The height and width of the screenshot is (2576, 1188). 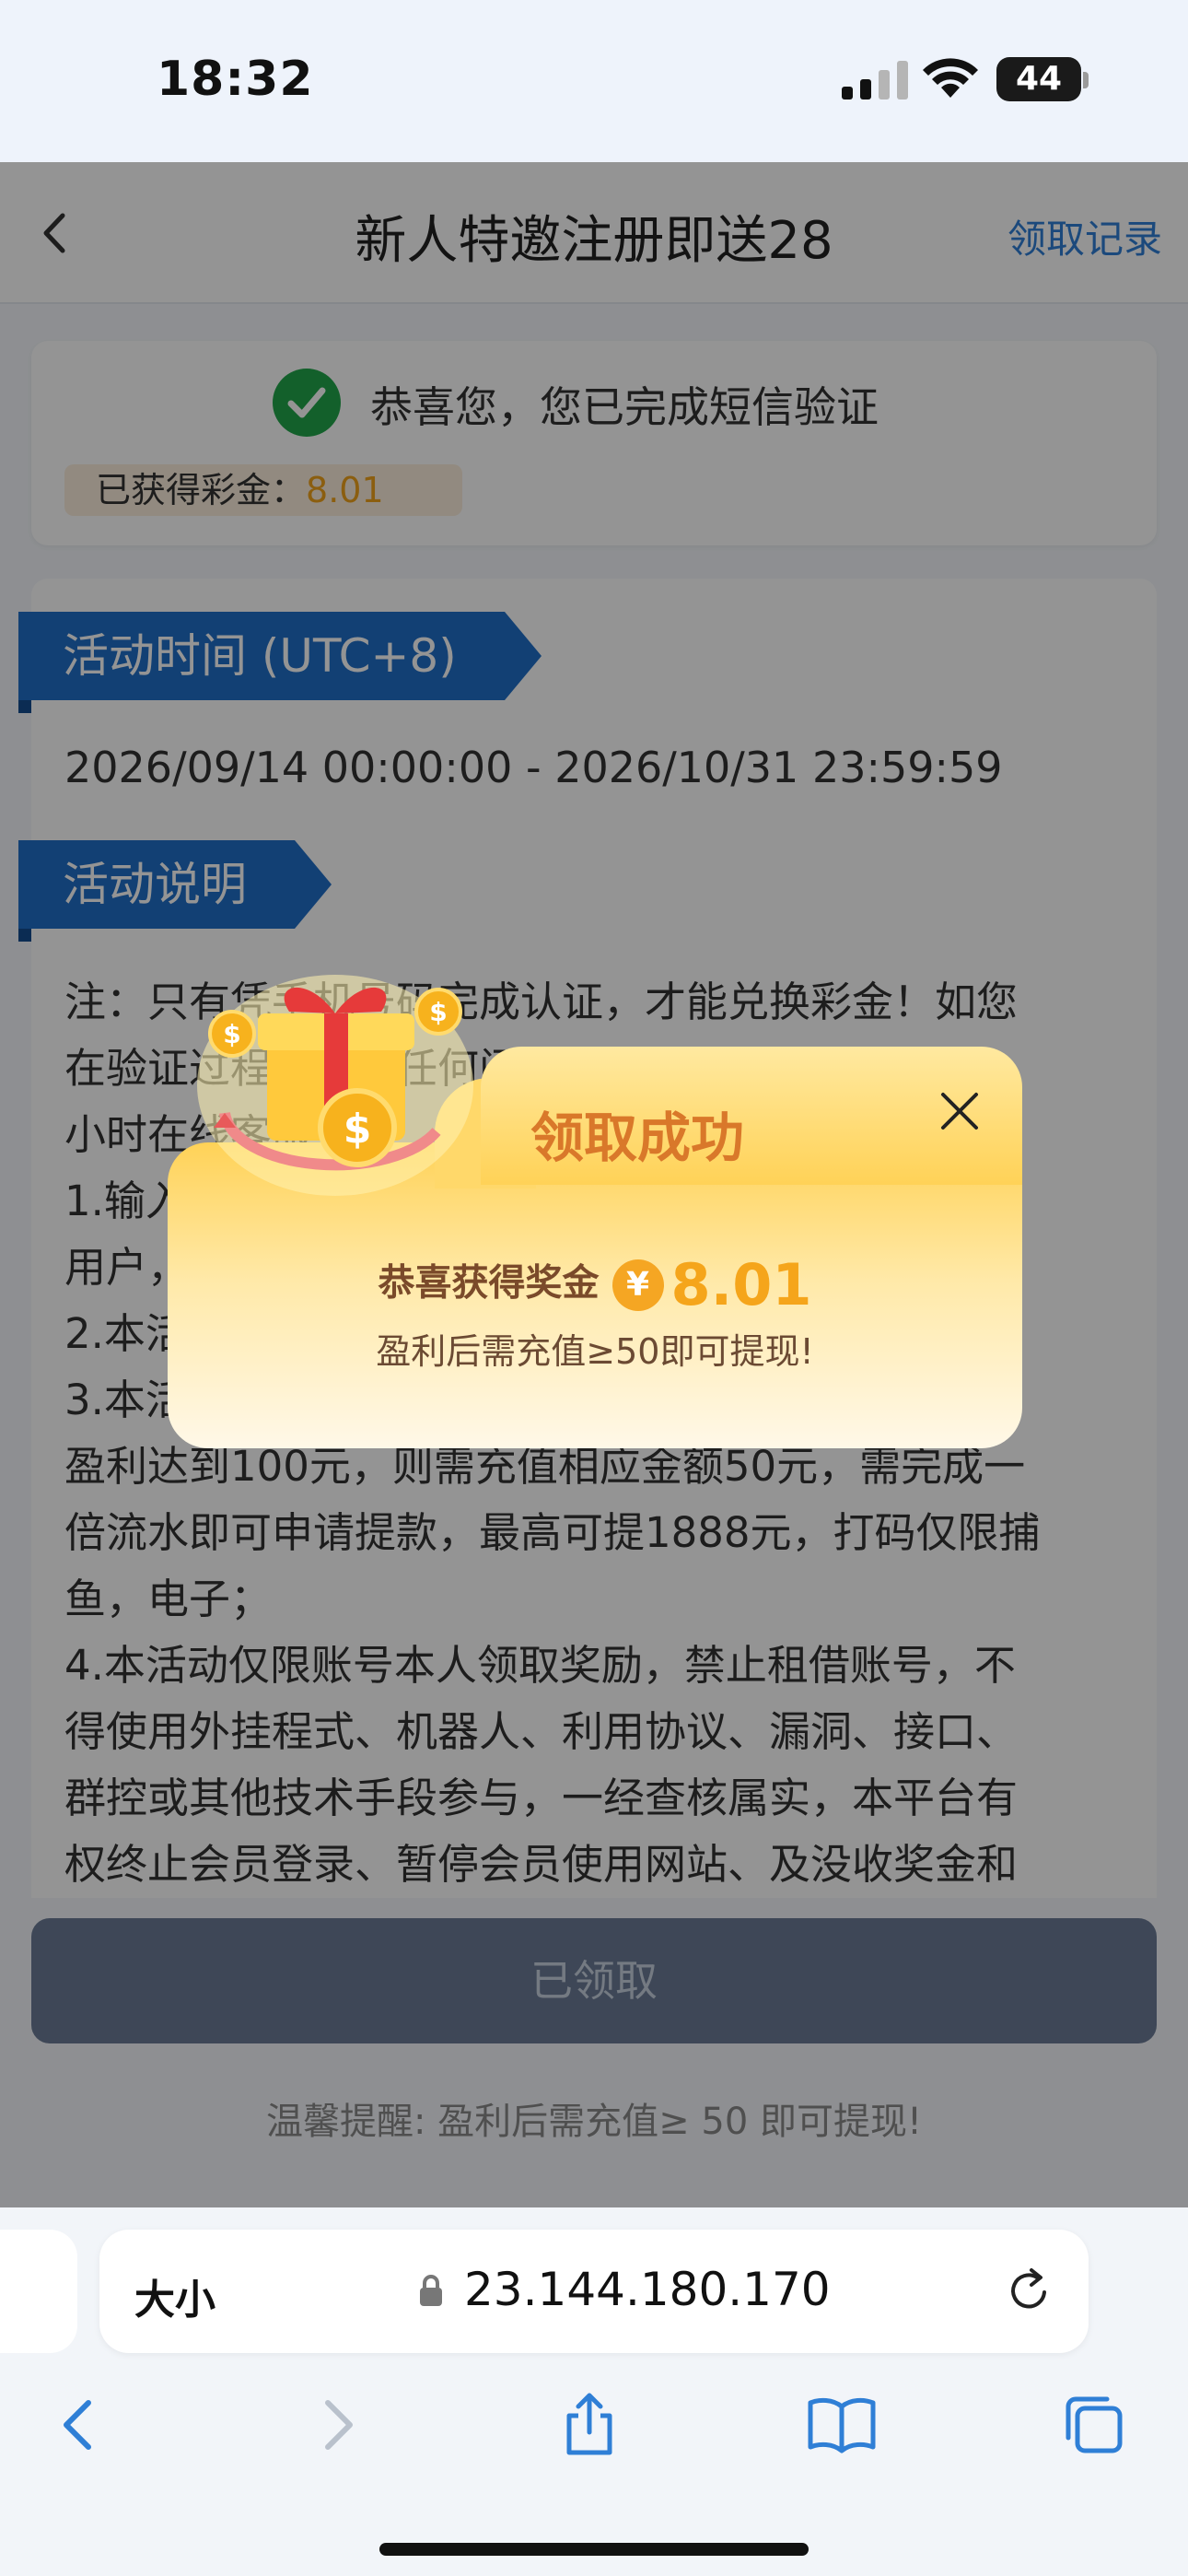 What do you see at coordinates (595, 1211) in the screenshot?
I see `claim-success-modal: 领取成功 $ $ $ 恭喜获得奖金 ¥8.01 盈利后需充值≥50即可提现!` at bounding box center [595, 1211].